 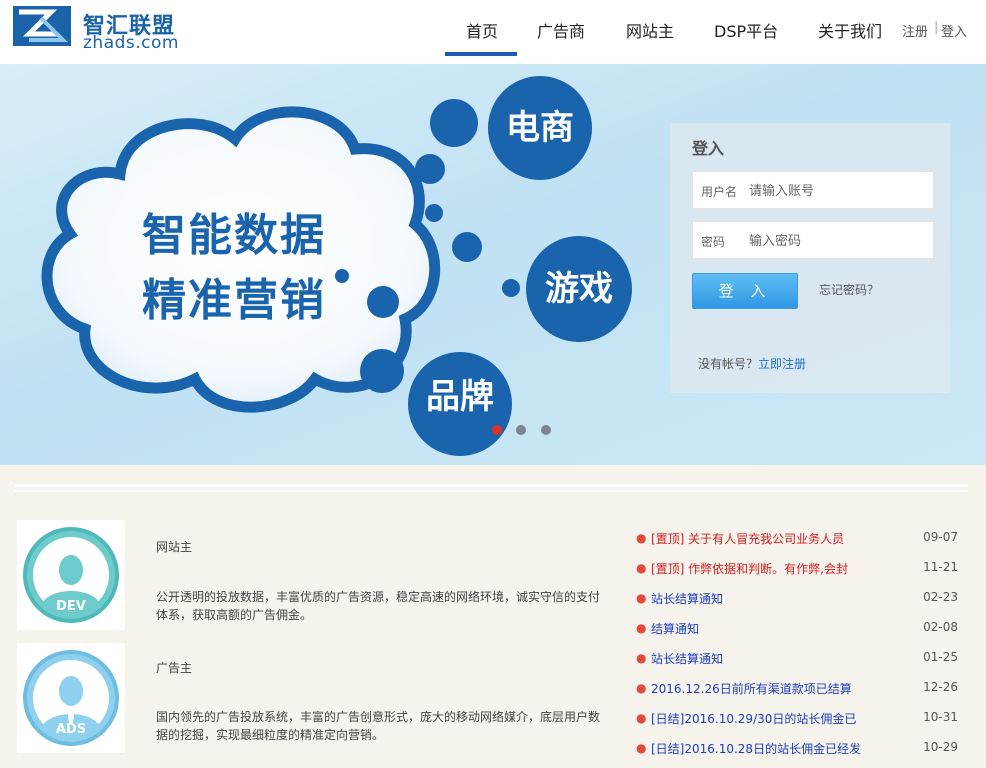 I want to click on username-label: 用户名, so click(x=719, y=192).